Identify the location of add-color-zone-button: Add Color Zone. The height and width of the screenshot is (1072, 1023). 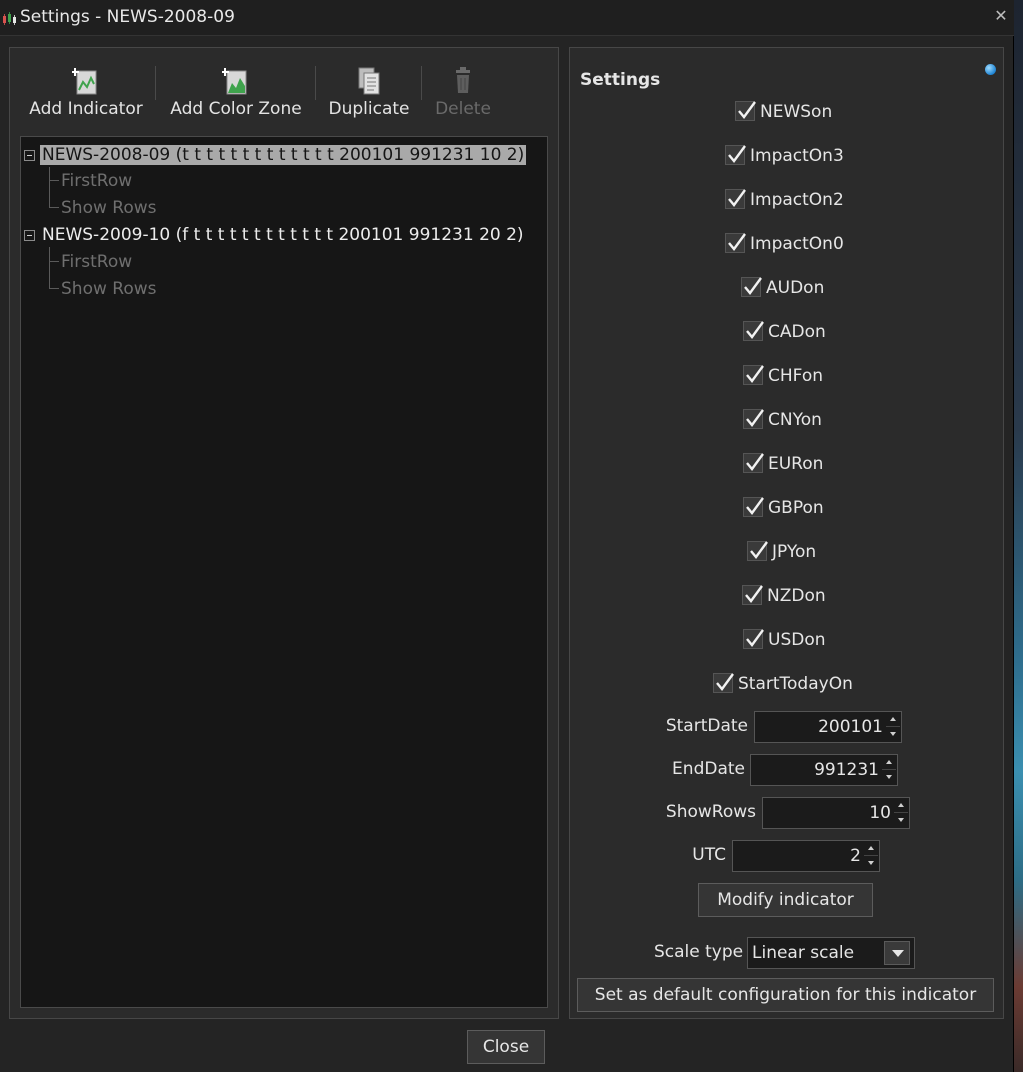
(236, 90).